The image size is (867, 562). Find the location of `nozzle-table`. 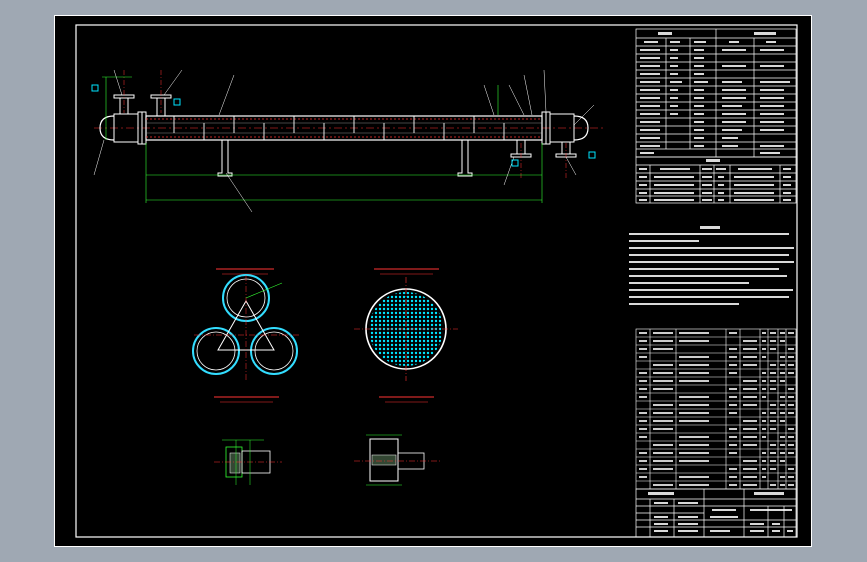

nozzle-table is located at coordinates (716, 180).